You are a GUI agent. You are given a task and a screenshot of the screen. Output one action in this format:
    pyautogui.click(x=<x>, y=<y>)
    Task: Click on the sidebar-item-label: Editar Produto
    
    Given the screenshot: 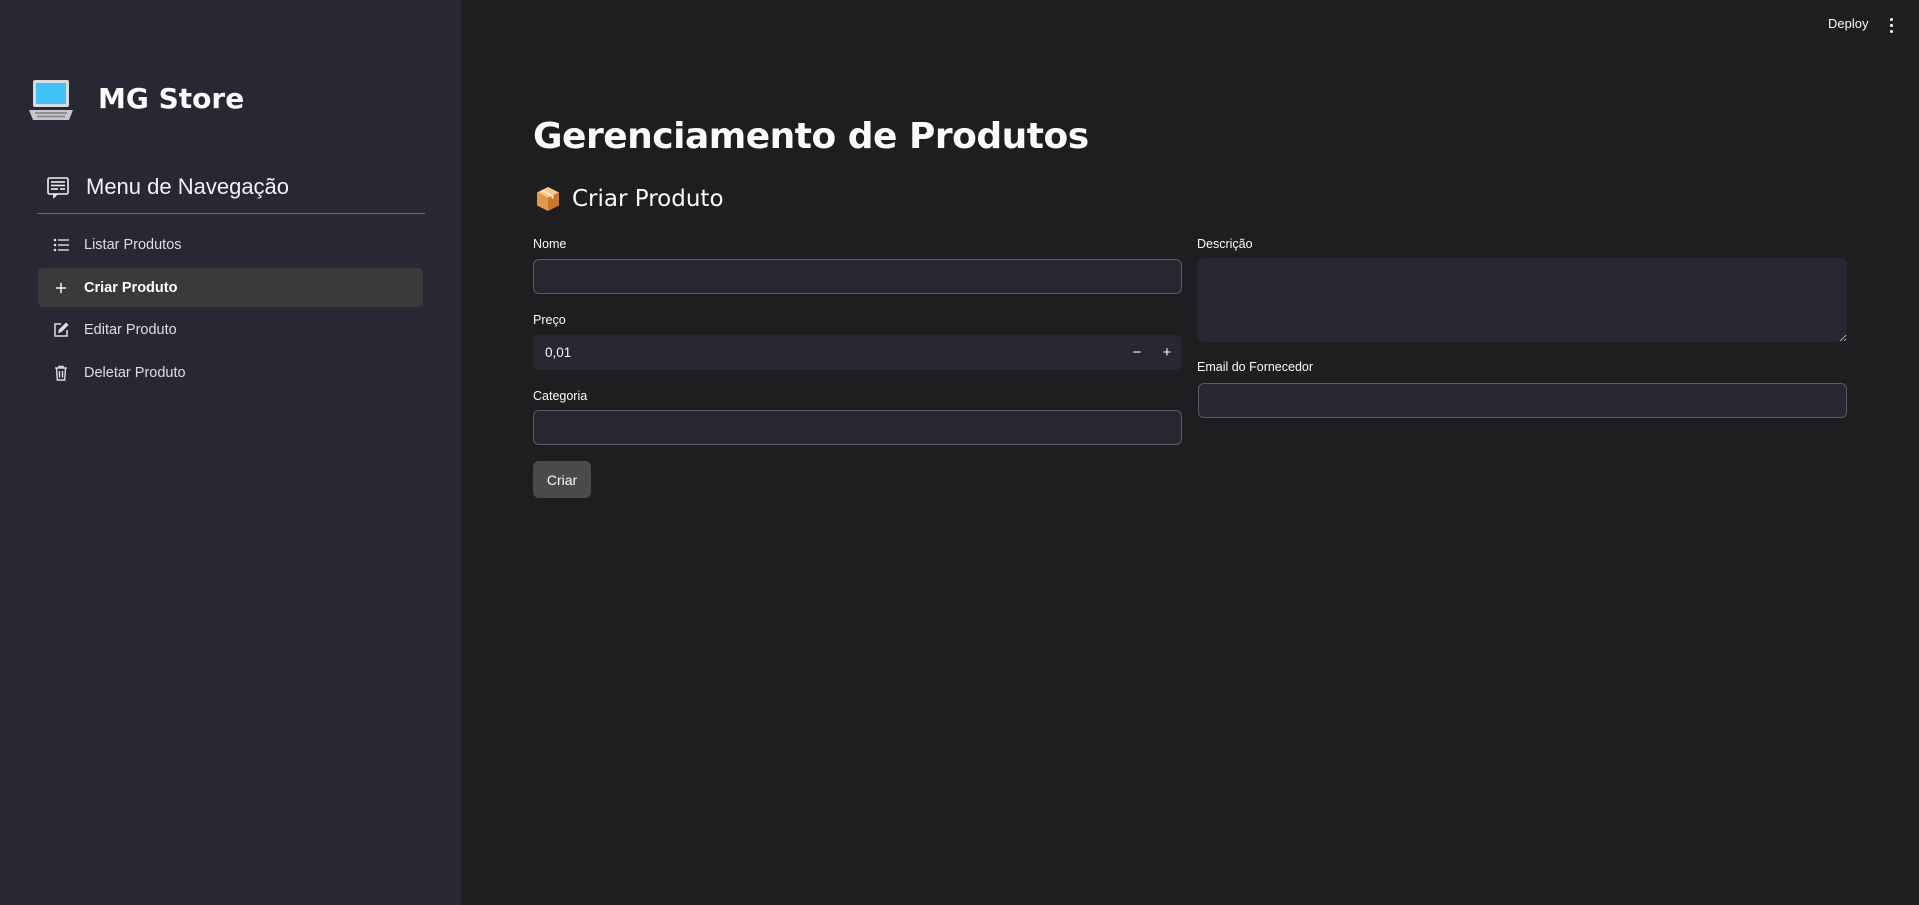 What is the action you would take?
    pyautogui.click(x=130, y=329)
    